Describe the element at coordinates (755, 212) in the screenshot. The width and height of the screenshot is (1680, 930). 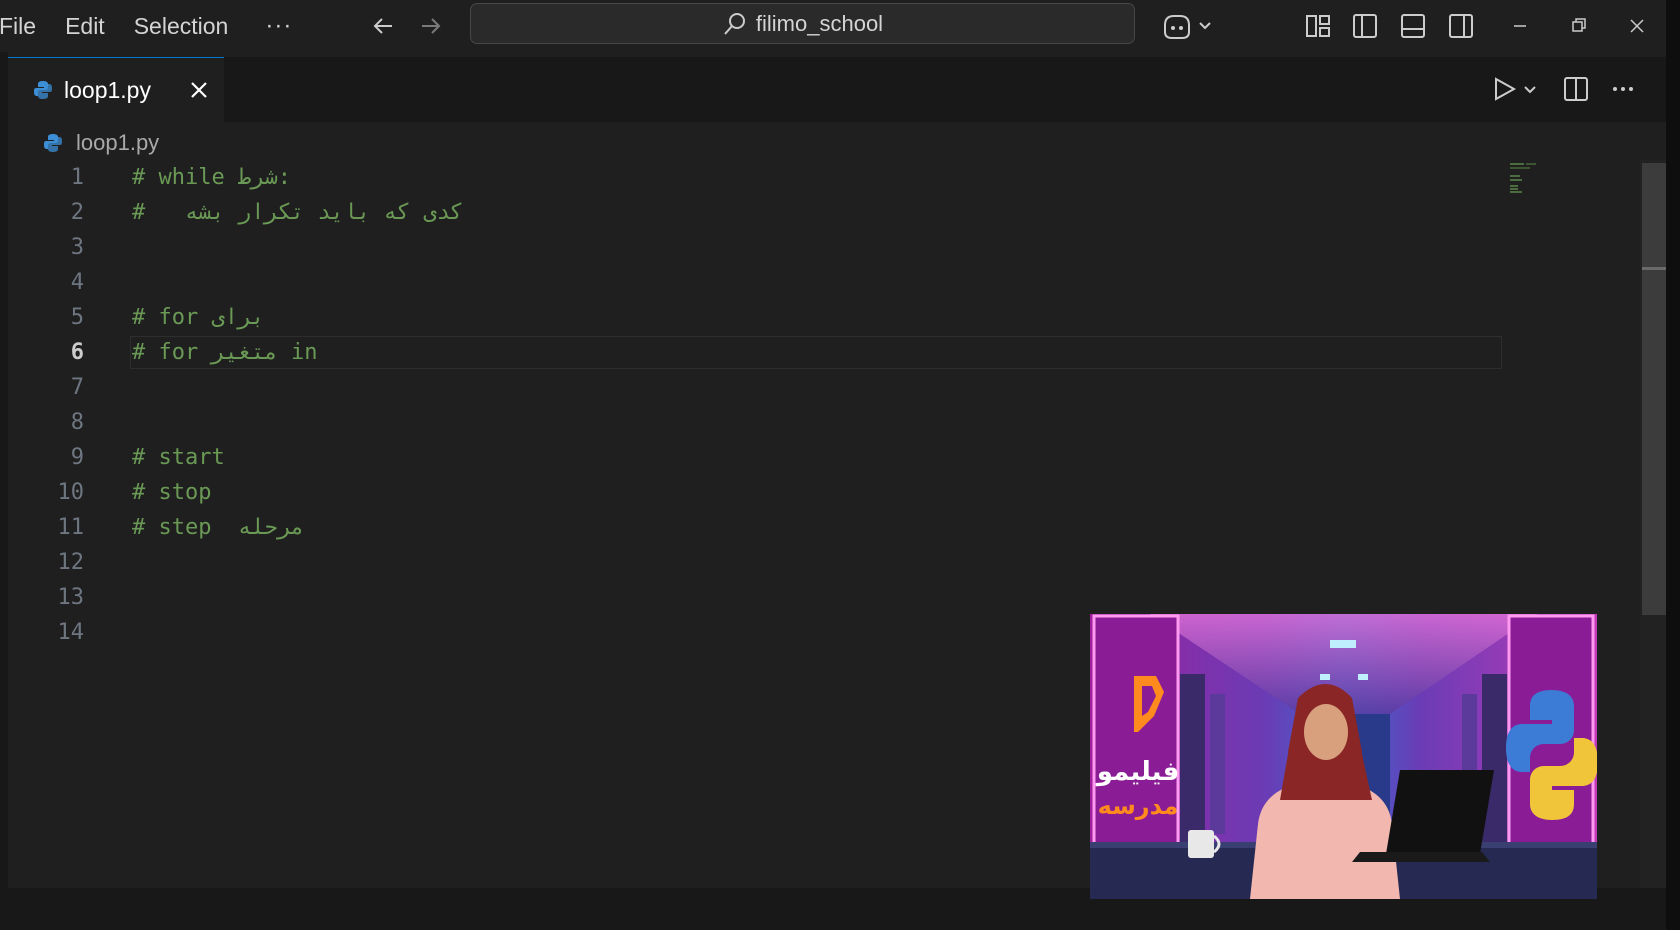
I see `code-line: 2 # کدی که باید تکرار بشه` at that location.